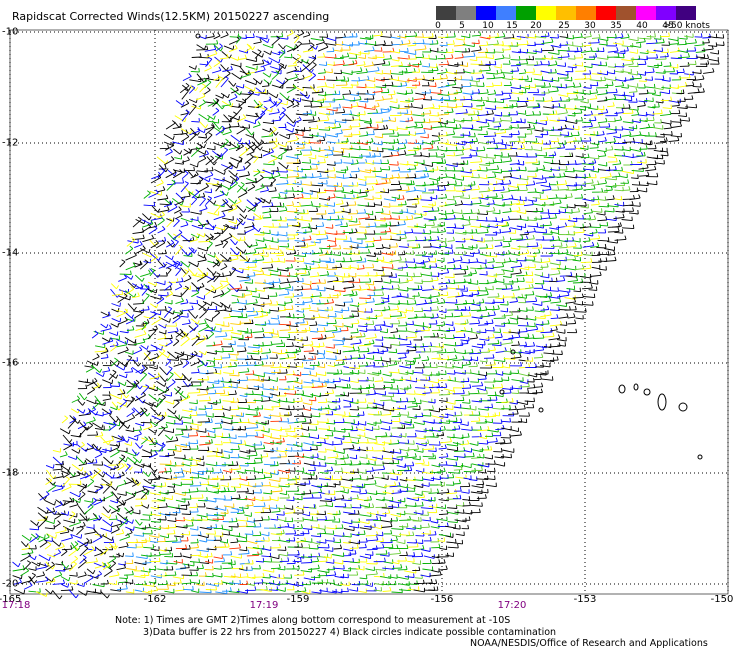  I want to click on latitude-label: -20, so click(10, 584).